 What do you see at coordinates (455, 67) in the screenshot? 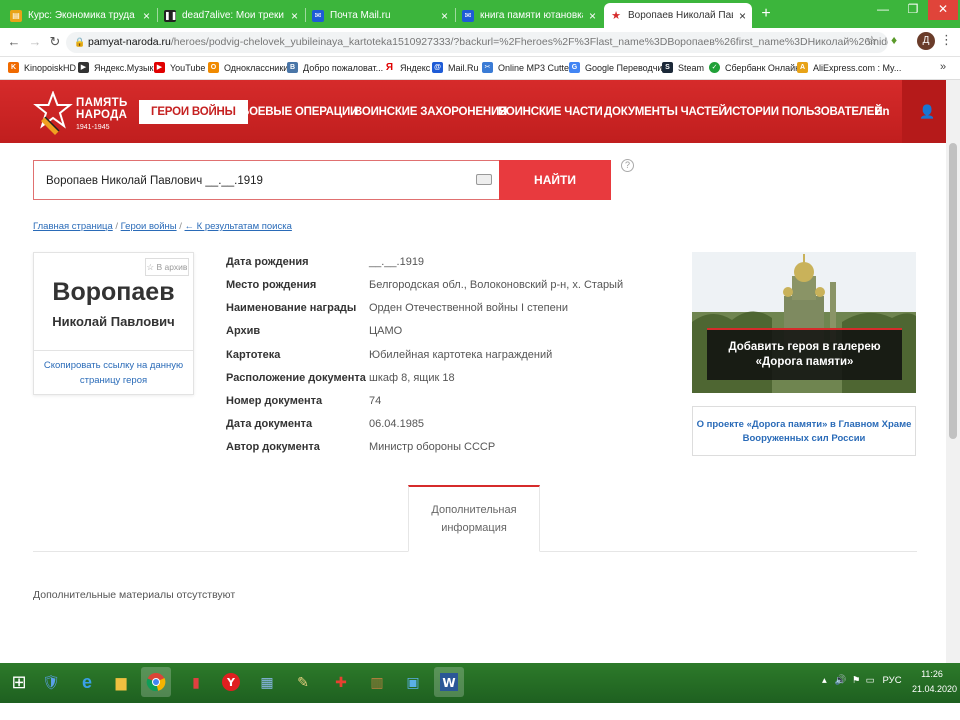
I see `bookmark-item: @ Mail.Ru` at bounding box center [455, 67].